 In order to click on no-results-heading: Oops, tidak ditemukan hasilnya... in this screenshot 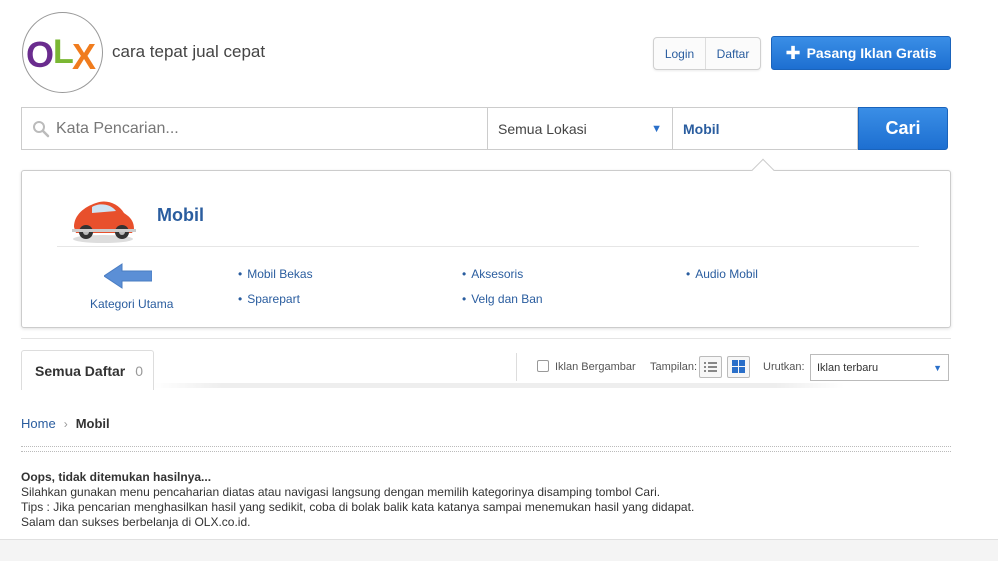, I will do `click(116, 477)`.